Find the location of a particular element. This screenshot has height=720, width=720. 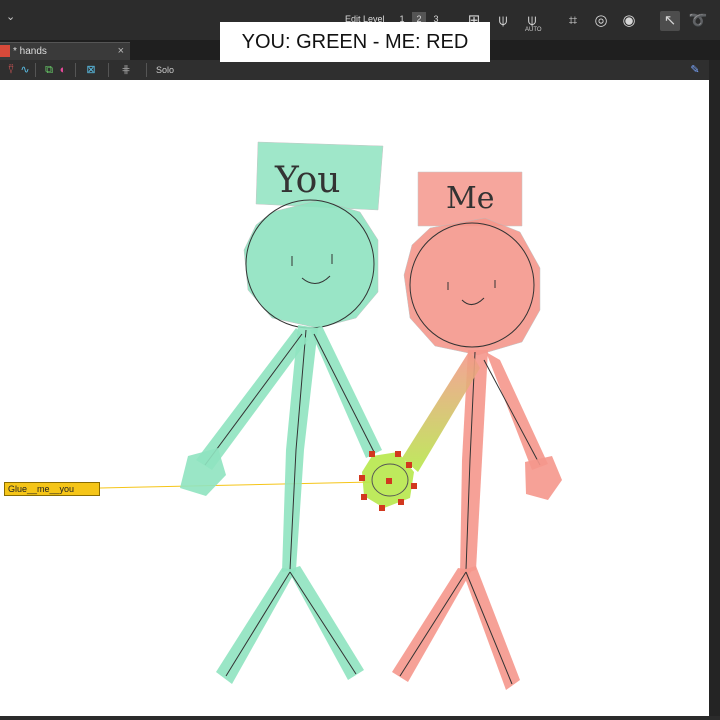

glue-connector-line is located at coordinates (236, 485).